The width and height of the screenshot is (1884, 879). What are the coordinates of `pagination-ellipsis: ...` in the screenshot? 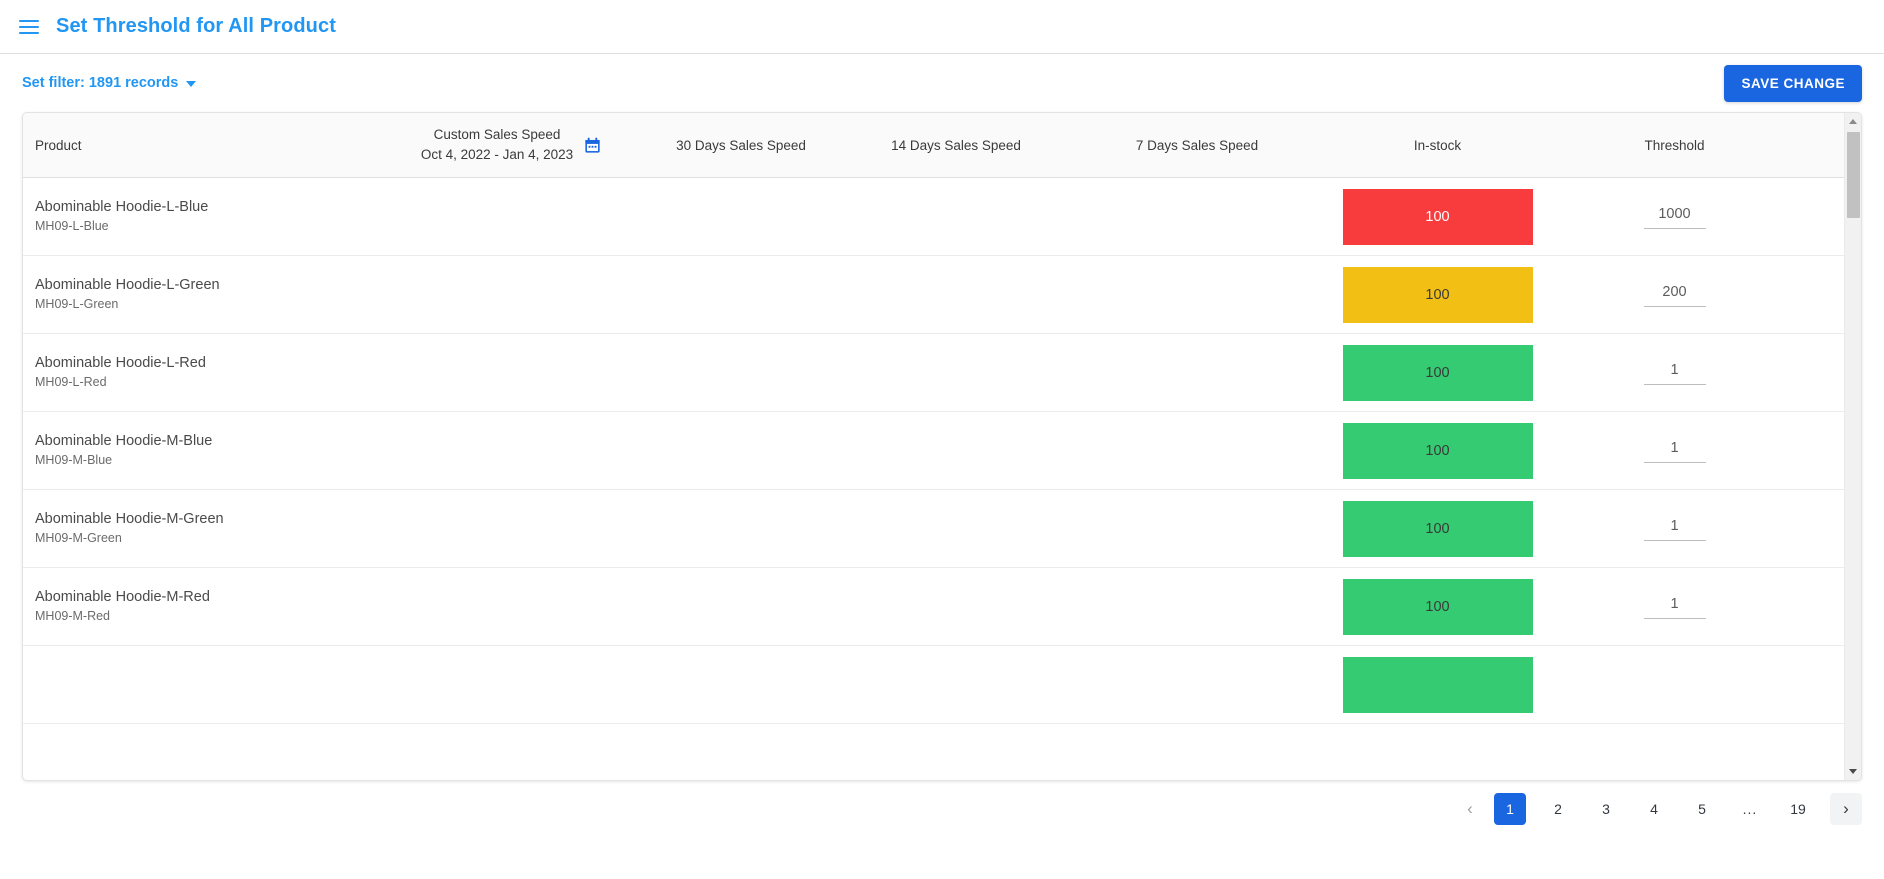 It's located at (1750, 809).